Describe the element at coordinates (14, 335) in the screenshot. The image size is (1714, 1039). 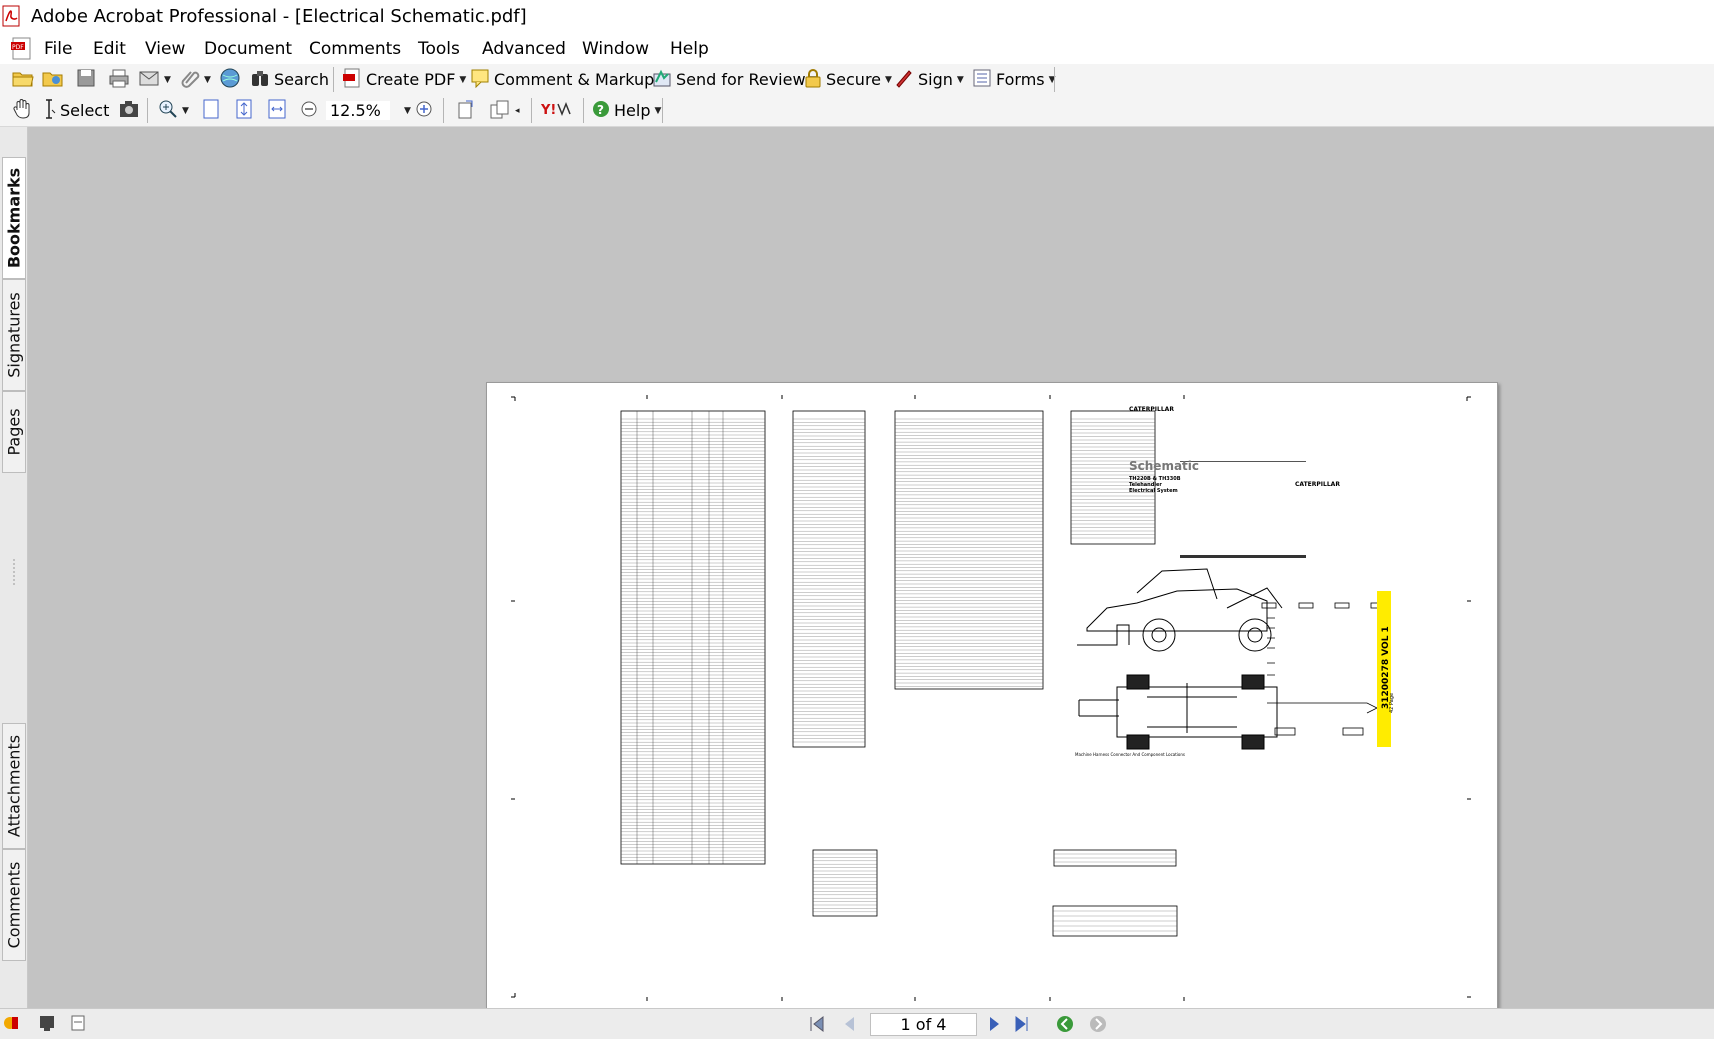
I see `tab-signatures: Signatures` at that location.